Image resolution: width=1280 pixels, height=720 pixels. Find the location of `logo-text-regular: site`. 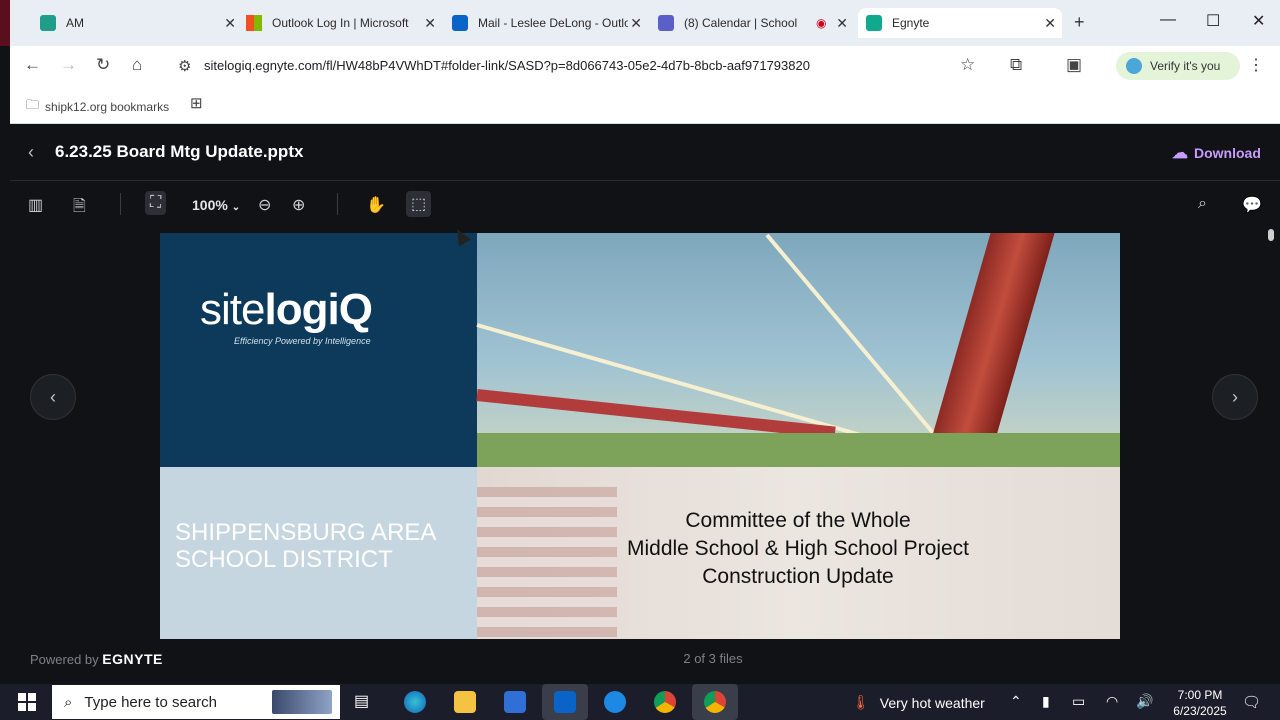

logo-text-regular: site is located at coordinates (232, 309).